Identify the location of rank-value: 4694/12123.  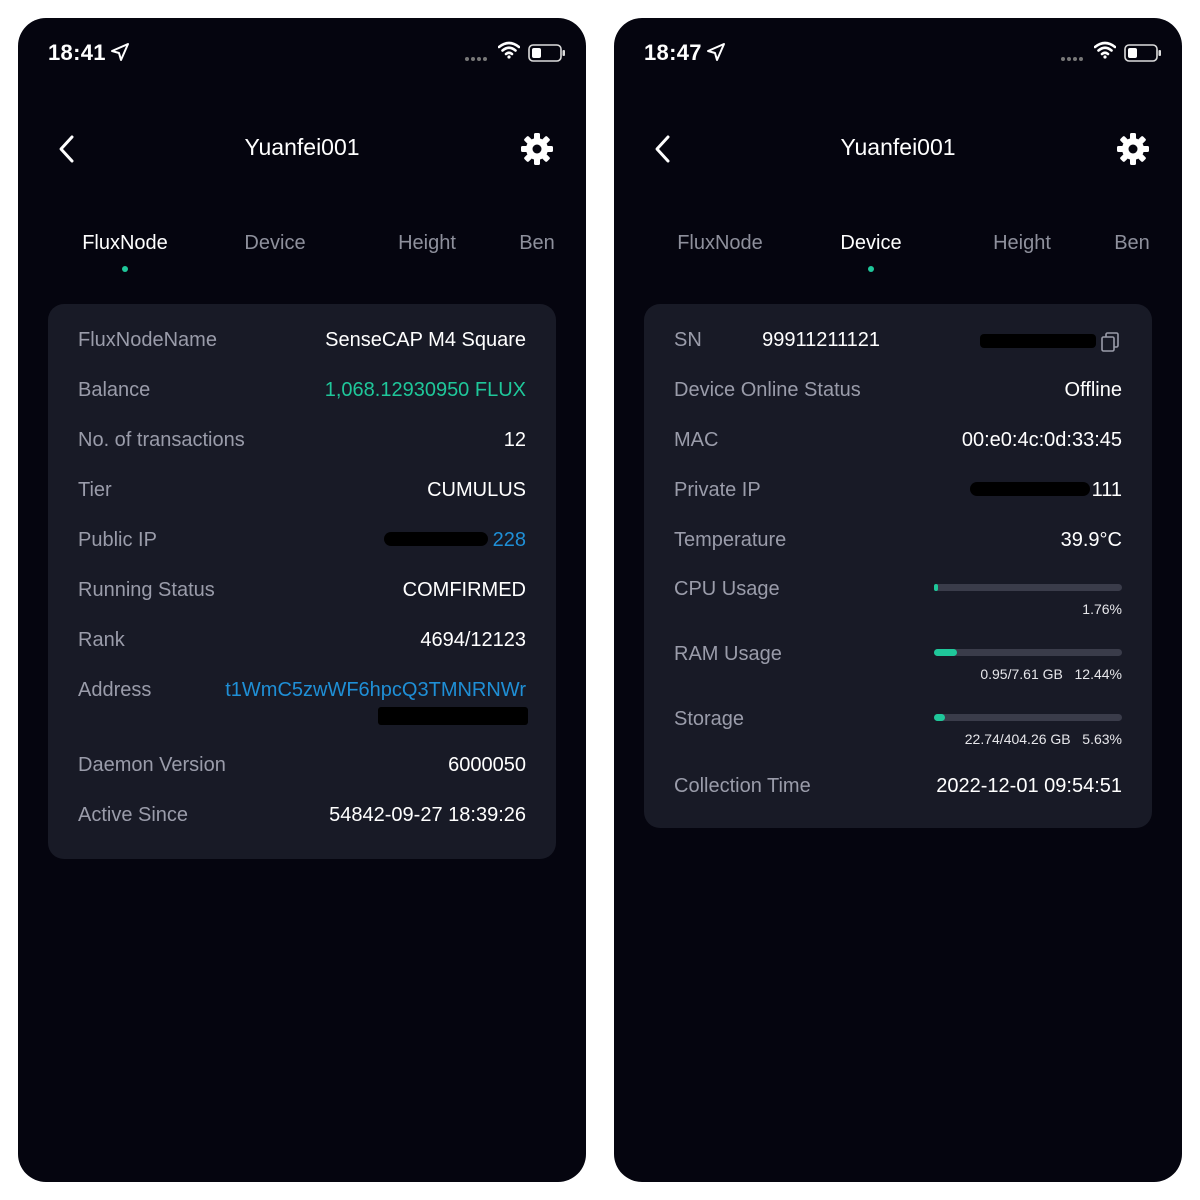
(473, 640).